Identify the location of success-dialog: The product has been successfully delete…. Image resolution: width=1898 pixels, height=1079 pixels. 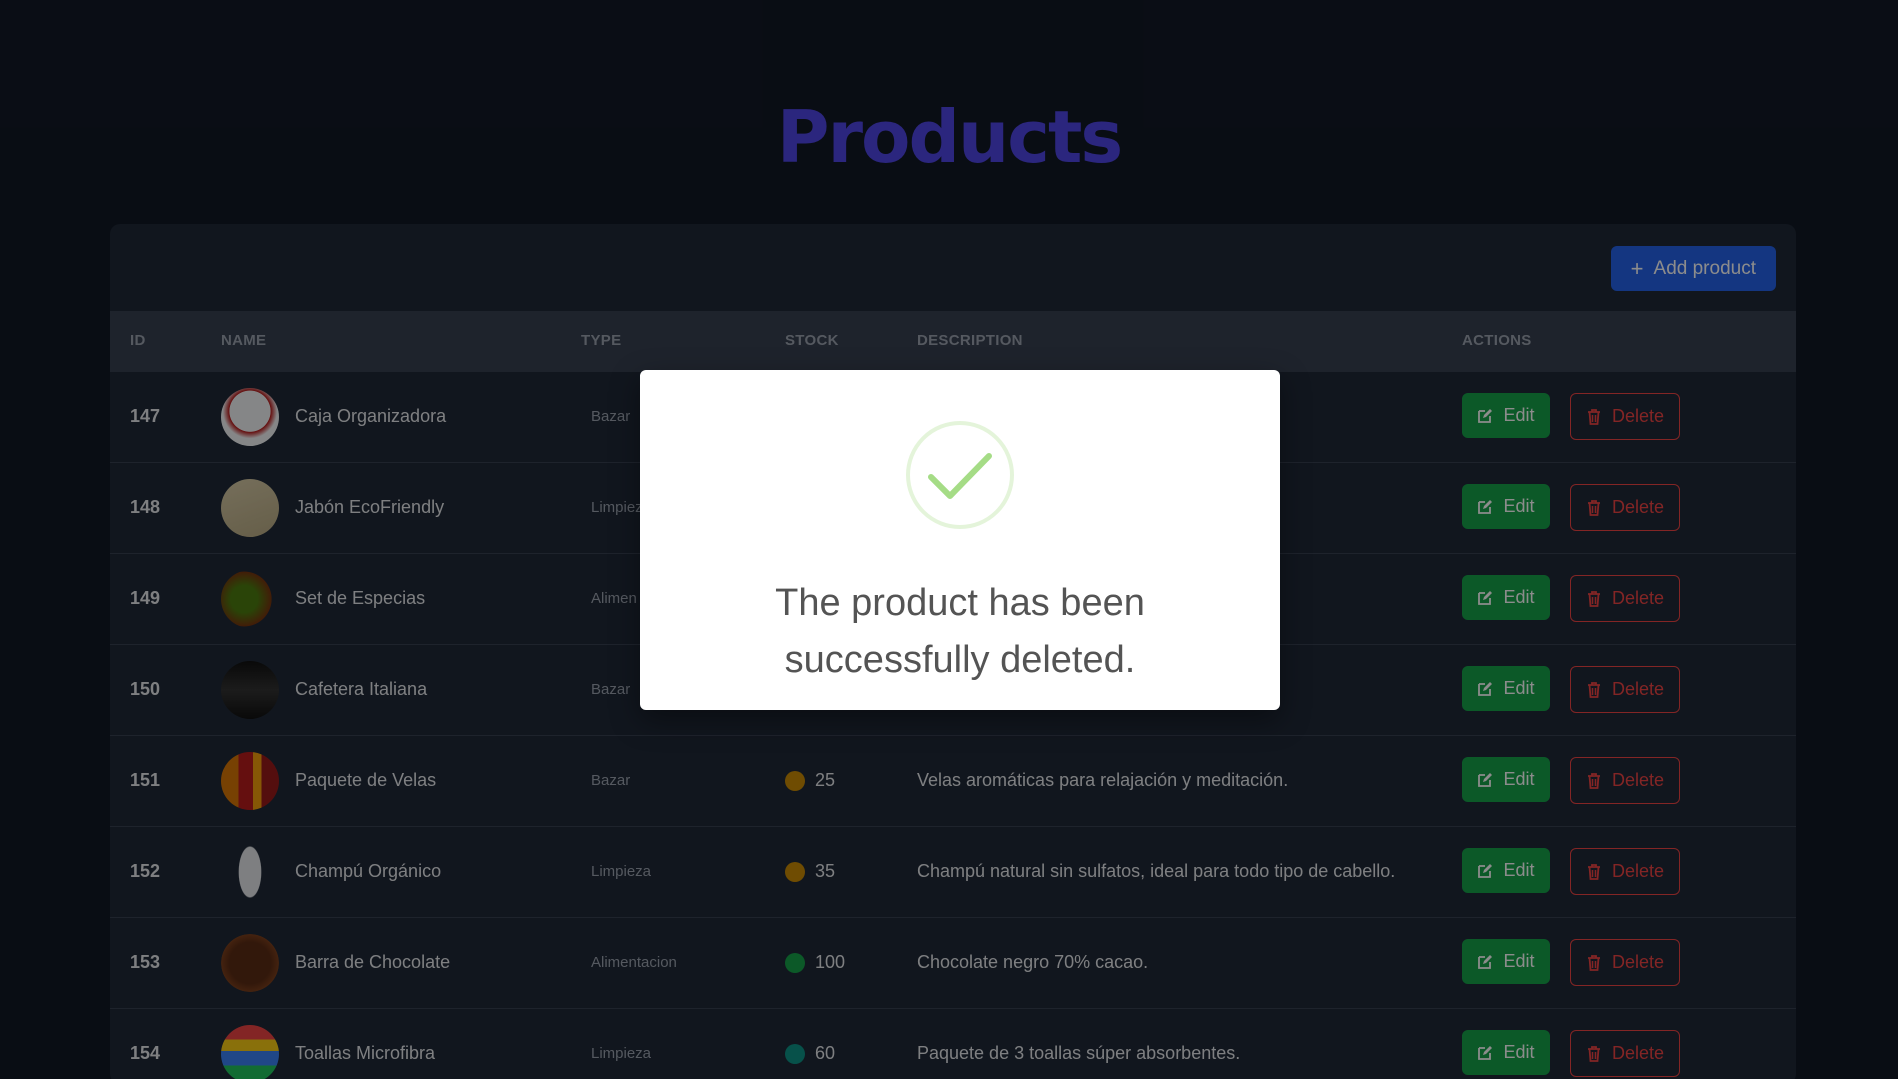
(960, 540).